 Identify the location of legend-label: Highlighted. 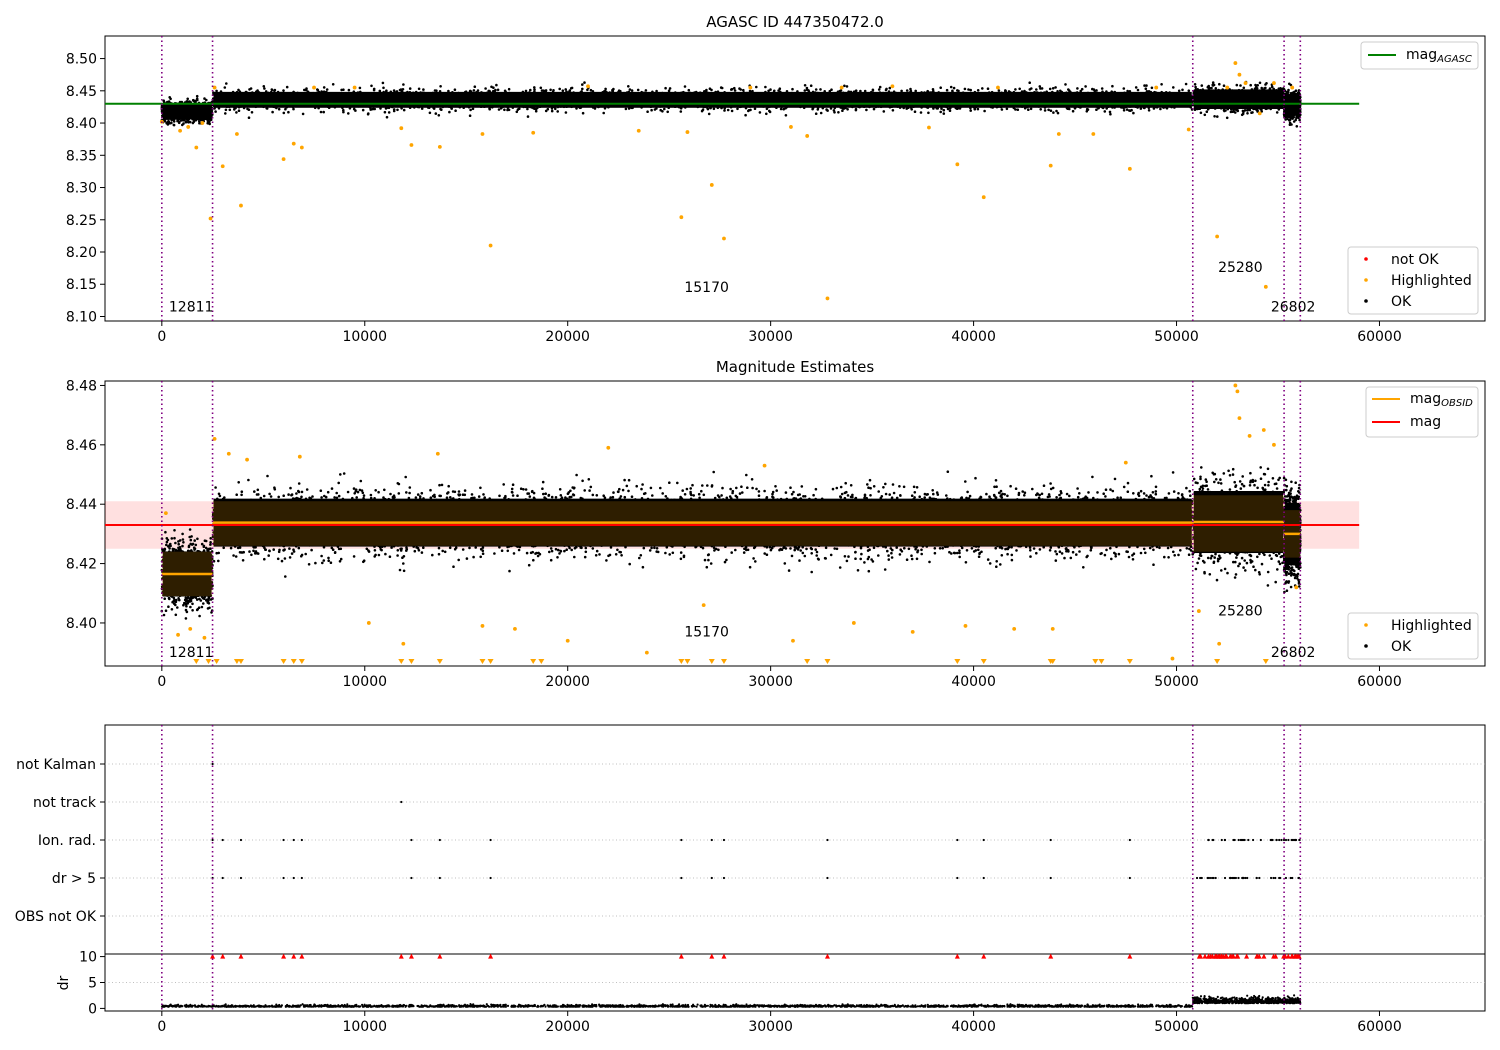
(1431, 281).